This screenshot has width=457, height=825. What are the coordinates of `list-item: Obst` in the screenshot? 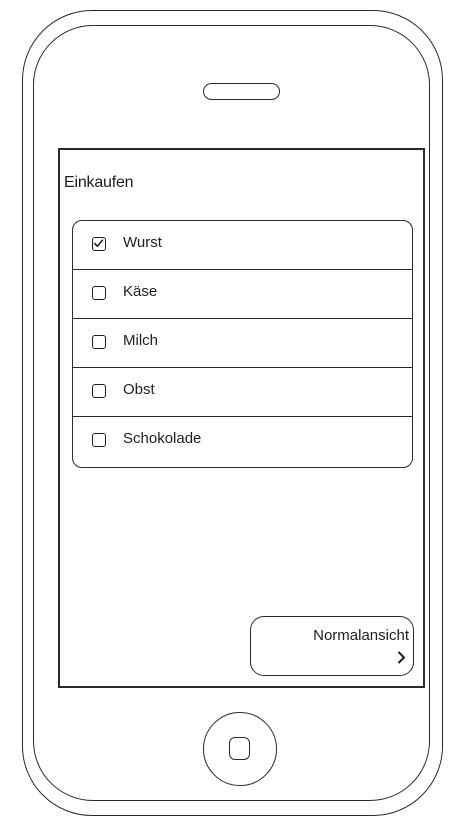 It's located at (242, 392).